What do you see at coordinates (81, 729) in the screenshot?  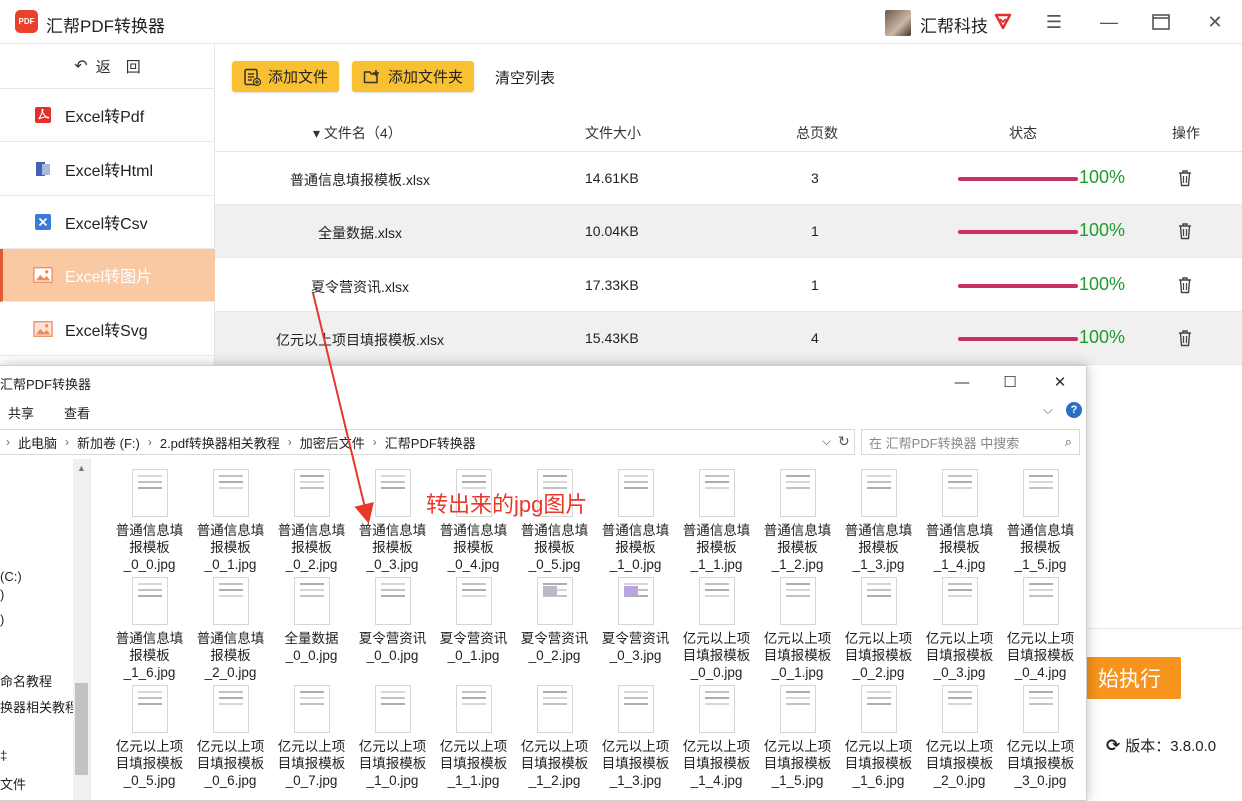 I see `scrollbar-thumb` at bounding box center [81, 729].